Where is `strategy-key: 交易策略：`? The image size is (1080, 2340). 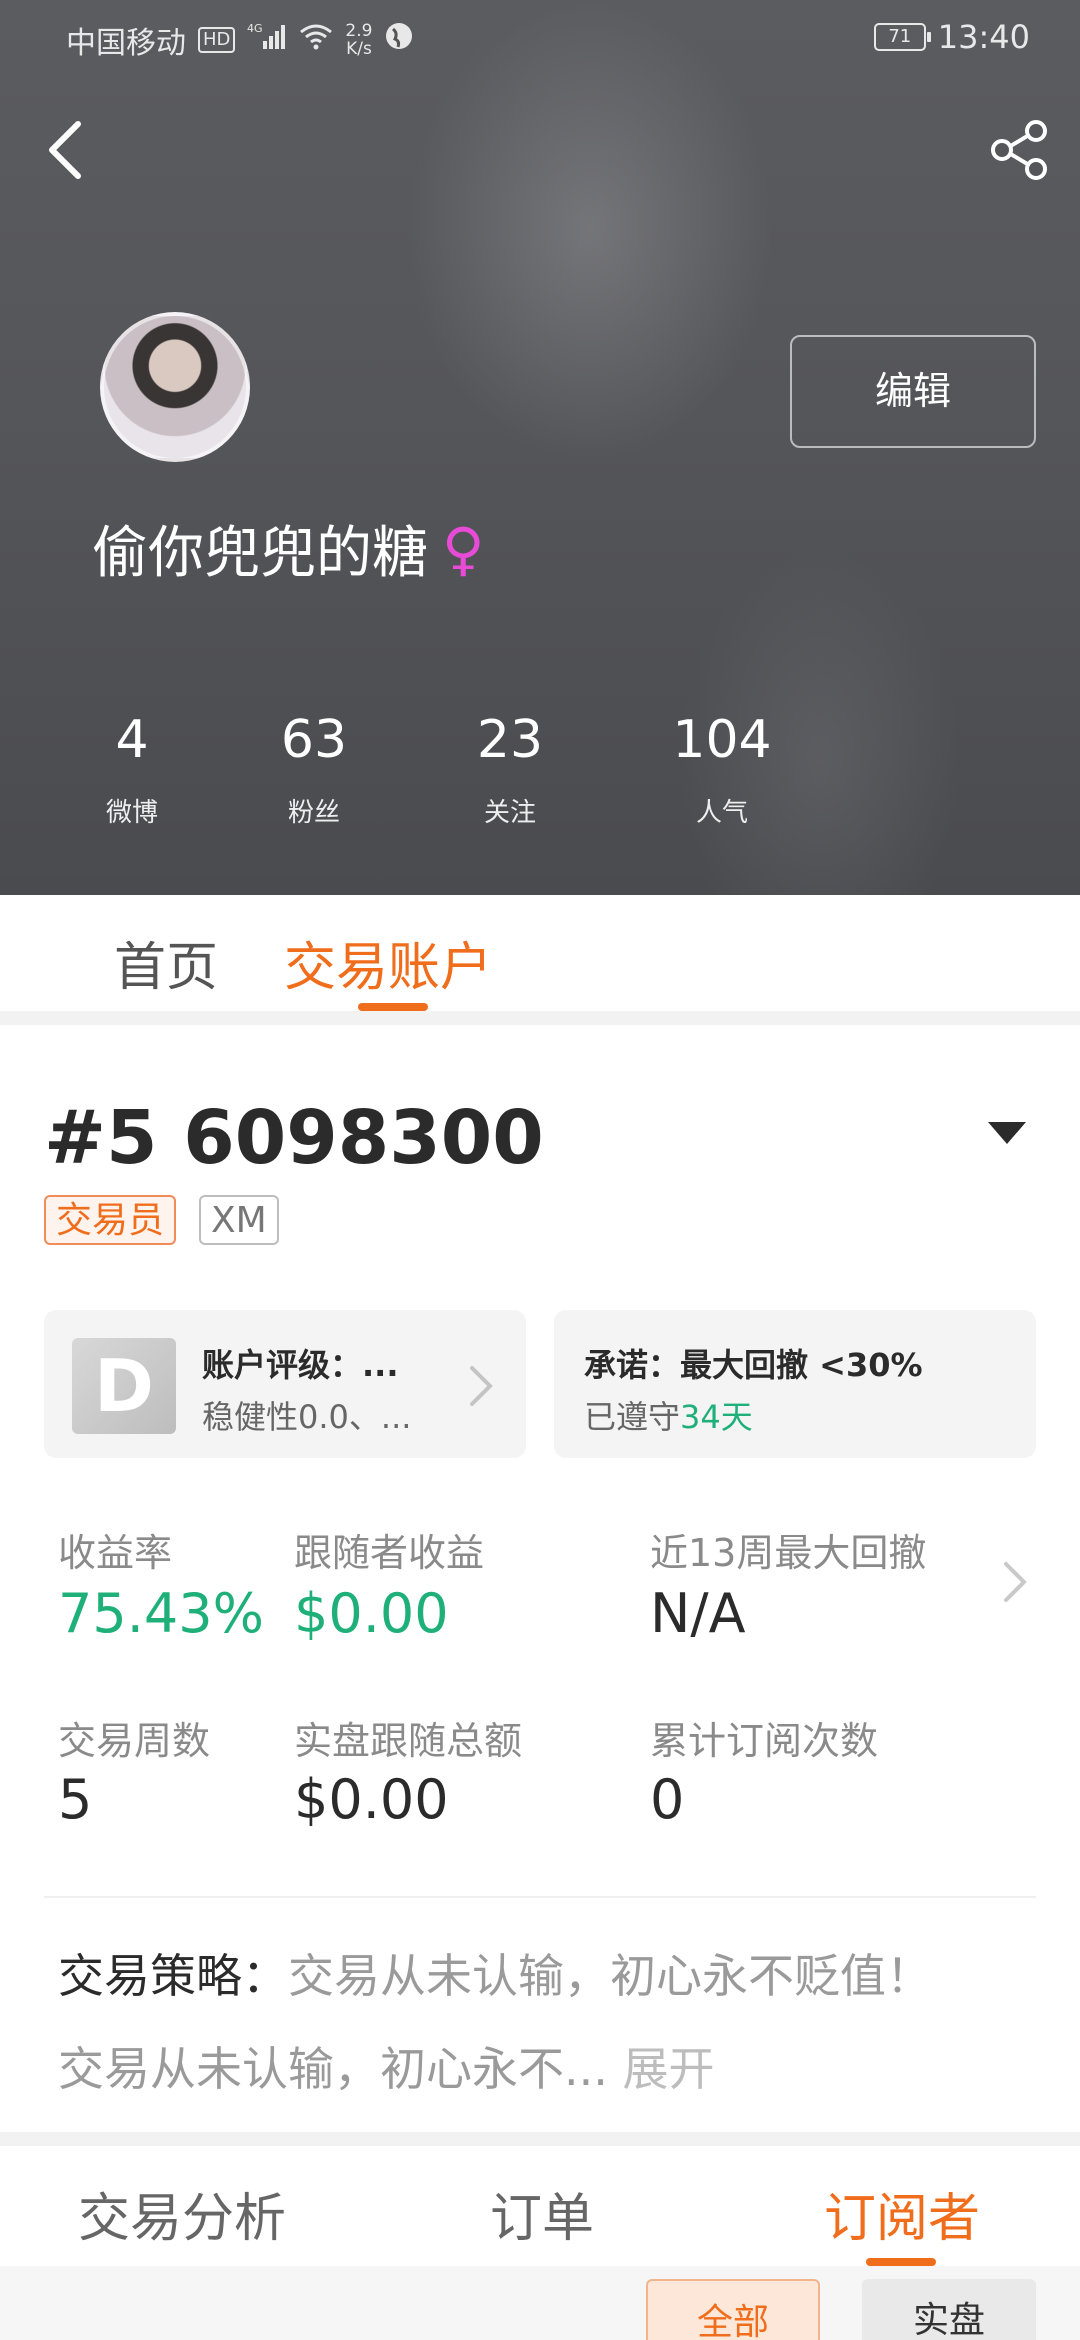 strategy-key: 交易策略： is located at coordinates (173, 1976).